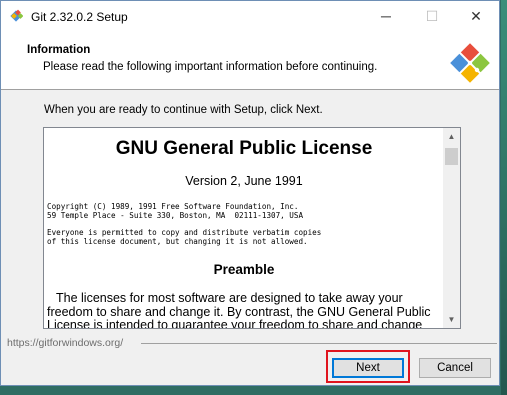 The height and width of the screenshot is (395, 507). Describe the element at coordinates (244, 148) in the screenshot. I see `license-title: GNU General Public License` at that location.